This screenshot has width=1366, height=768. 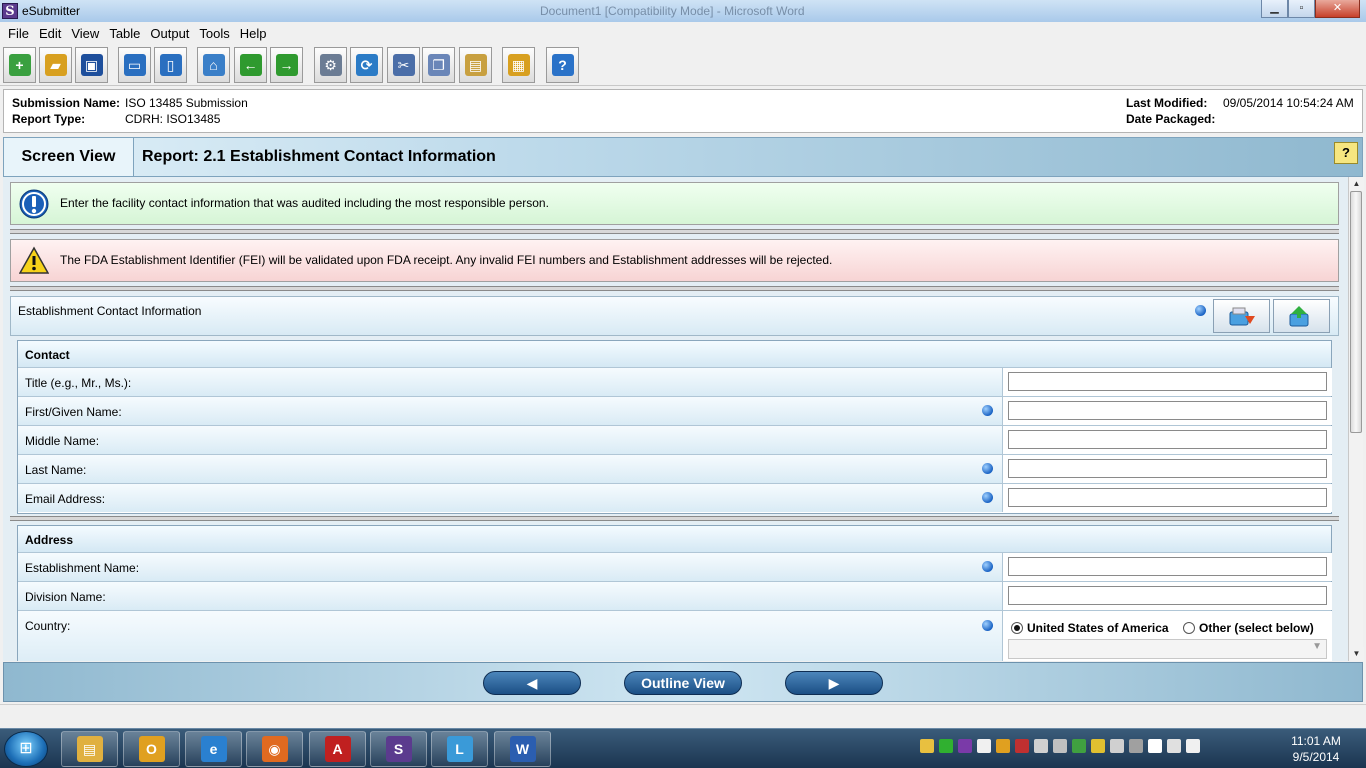 I want to click on scroll-thumb, so click(x=1356, y=312).